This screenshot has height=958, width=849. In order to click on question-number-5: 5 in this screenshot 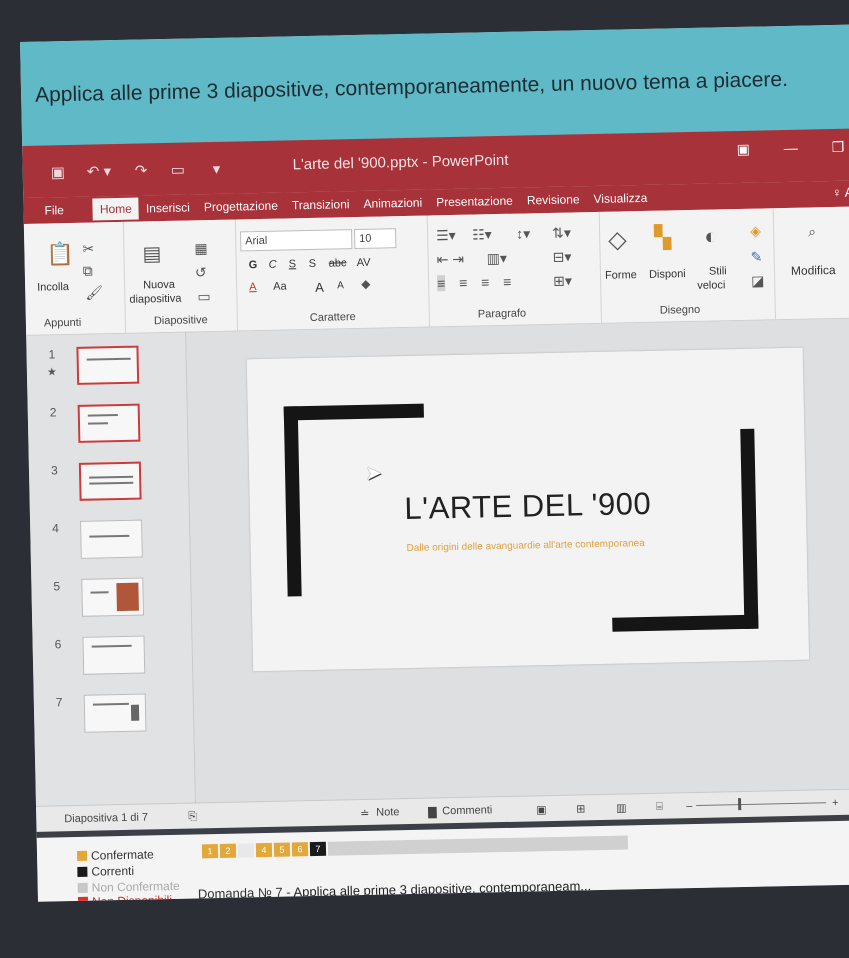, I will do `click(282, 849)`.